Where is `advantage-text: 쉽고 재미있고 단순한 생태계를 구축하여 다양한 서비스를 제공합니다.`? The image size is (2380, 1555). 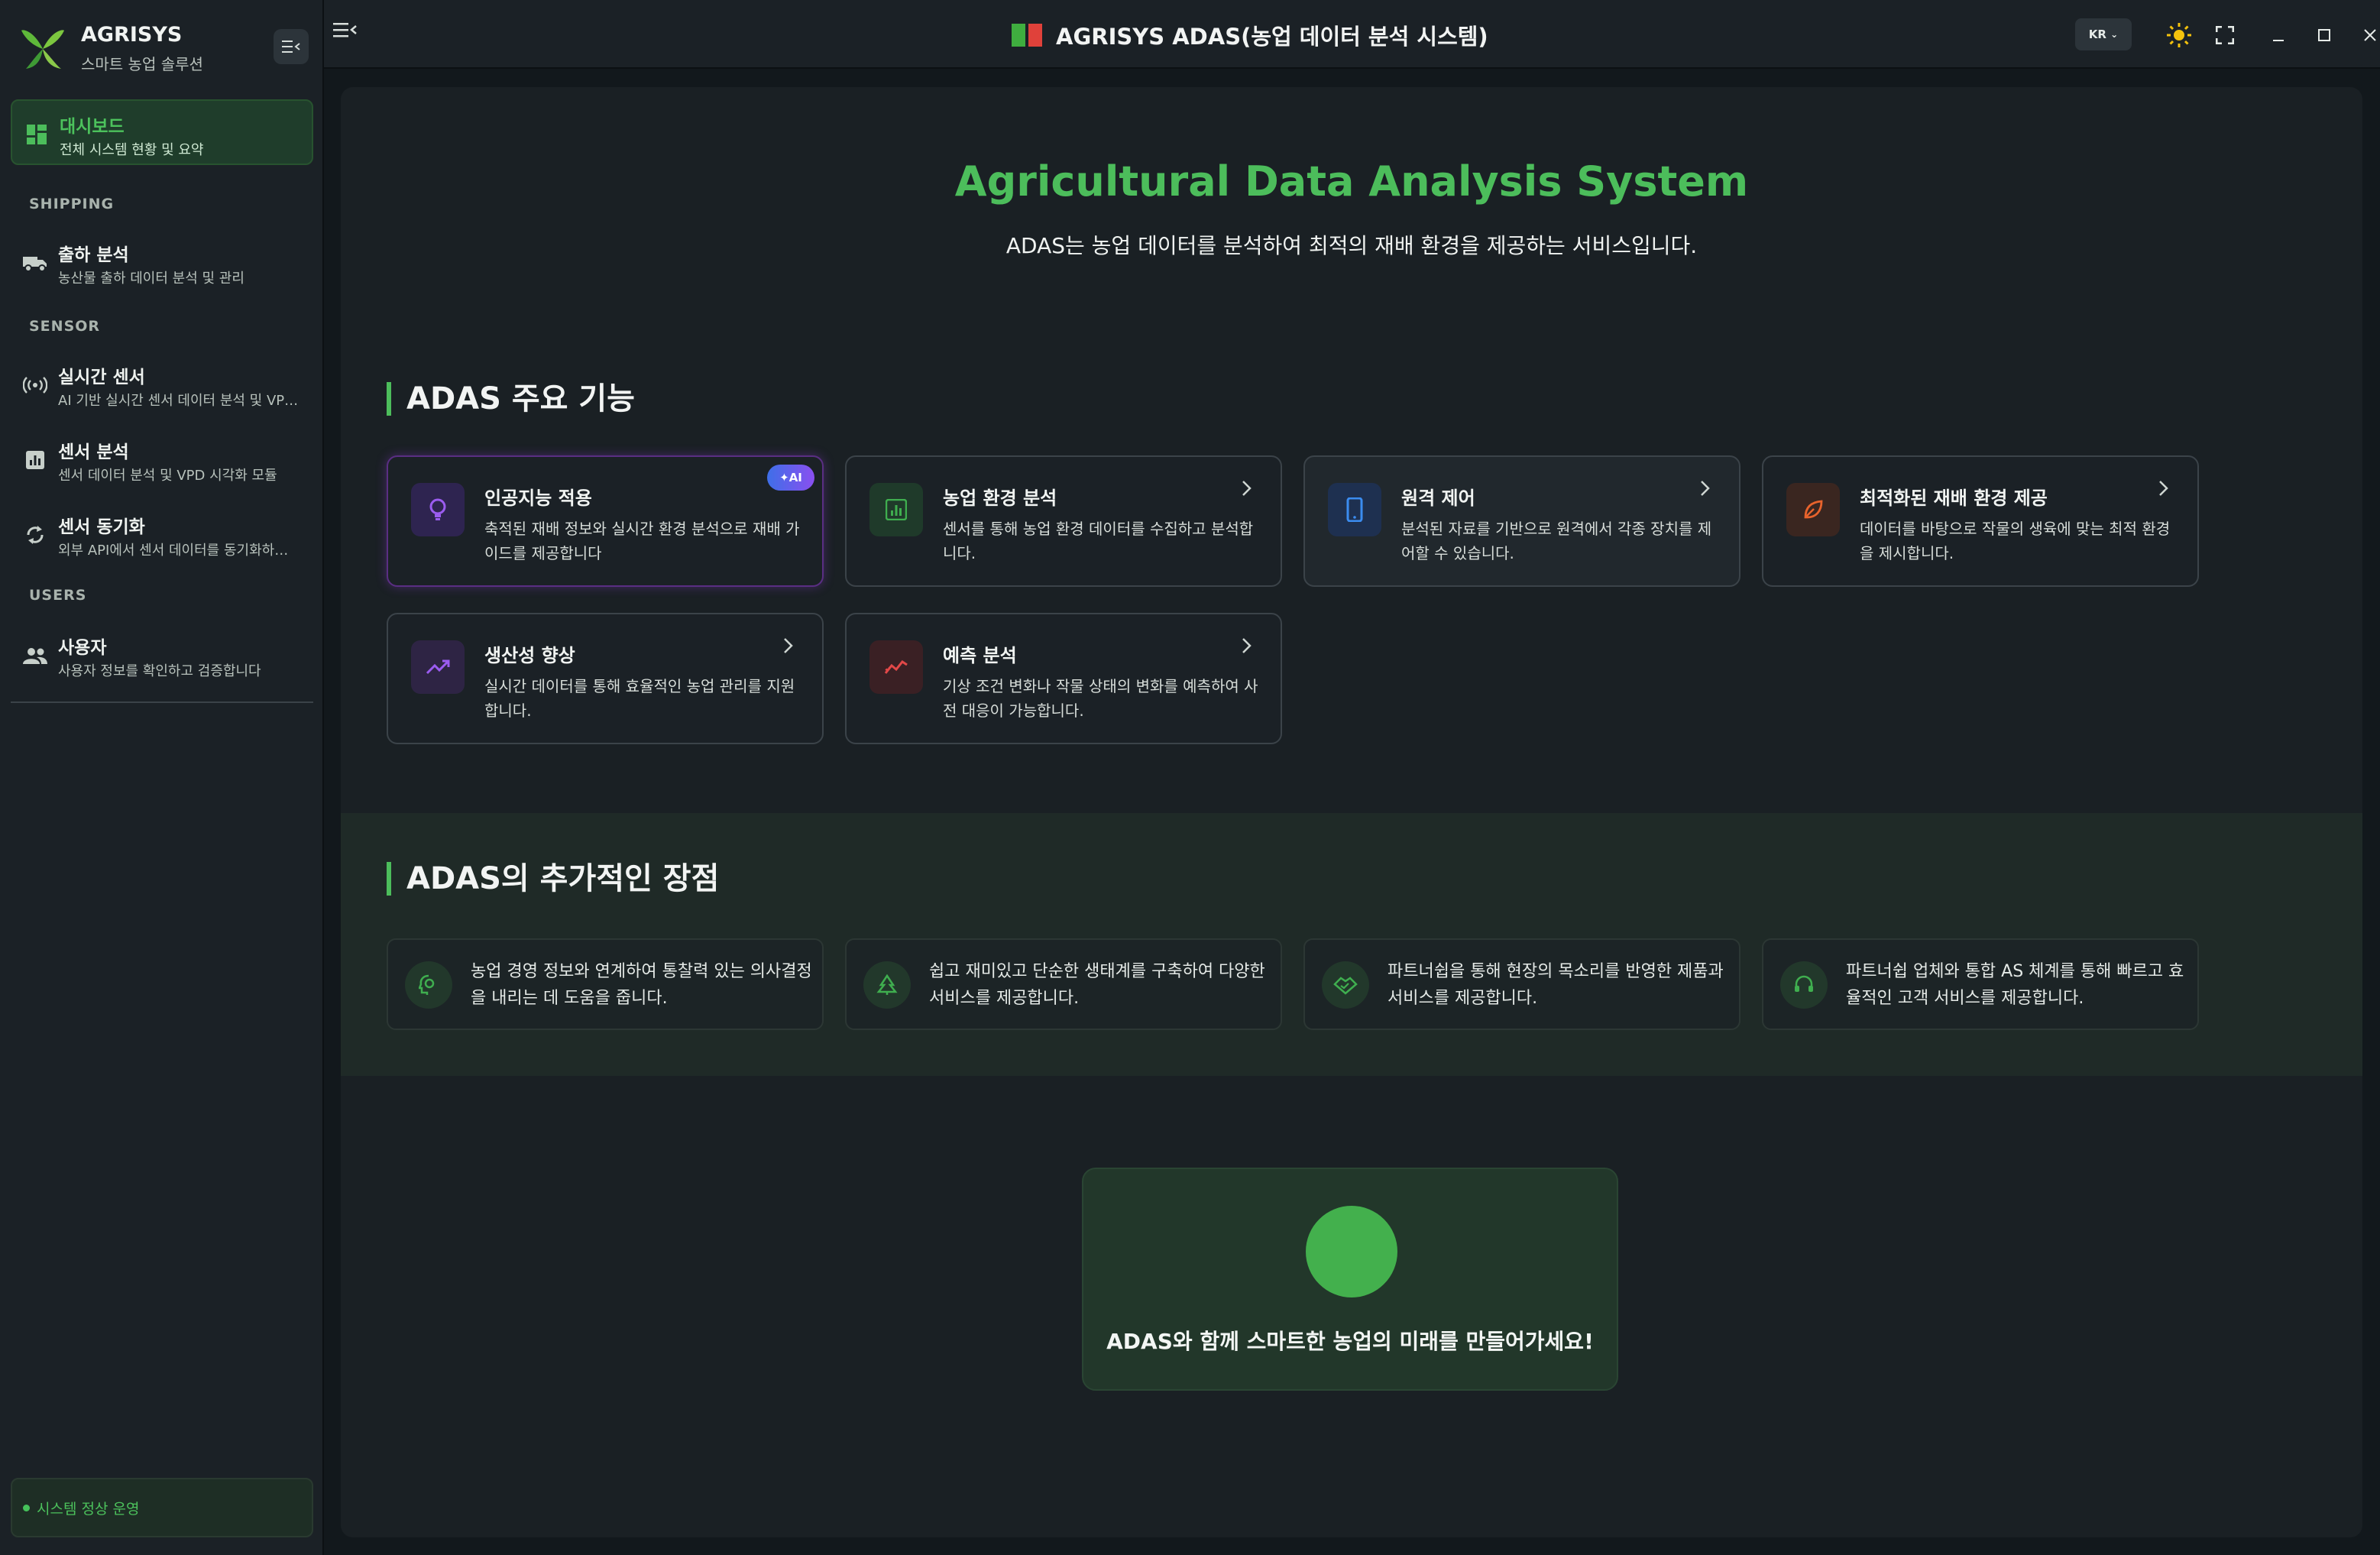
advantage-text: 쉽고 재미있고 단순한 생태계를 구축하여 다양한 서비스를 제공합니다. is located at coordinates (1097, 985).